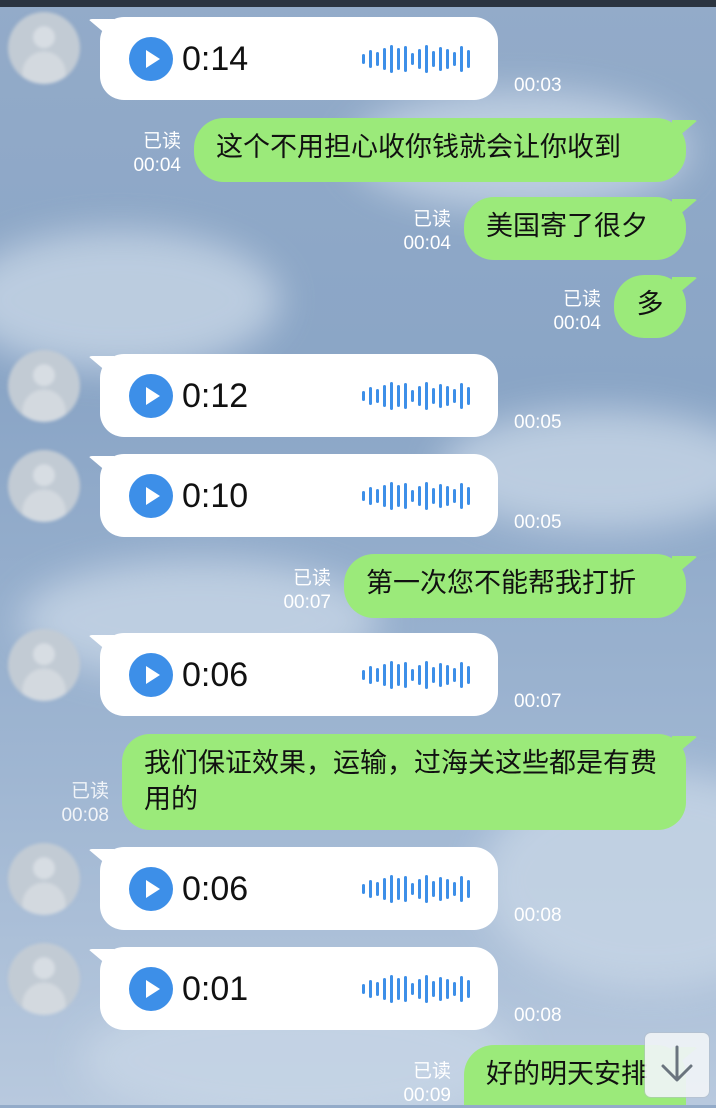 This screenshot has width=716, height=1108. What do you see at coordinates (299, 395) in the screenshot?
I see `voice-message-bubble: 0:12` at bounding box center [299, 395].